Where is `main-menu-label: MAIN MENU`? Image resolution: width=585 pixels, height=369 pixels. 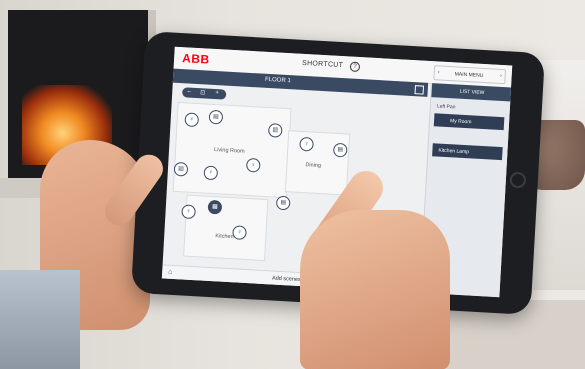 main-menu-label: MAIN MENU is located at coordinates (469, 75).